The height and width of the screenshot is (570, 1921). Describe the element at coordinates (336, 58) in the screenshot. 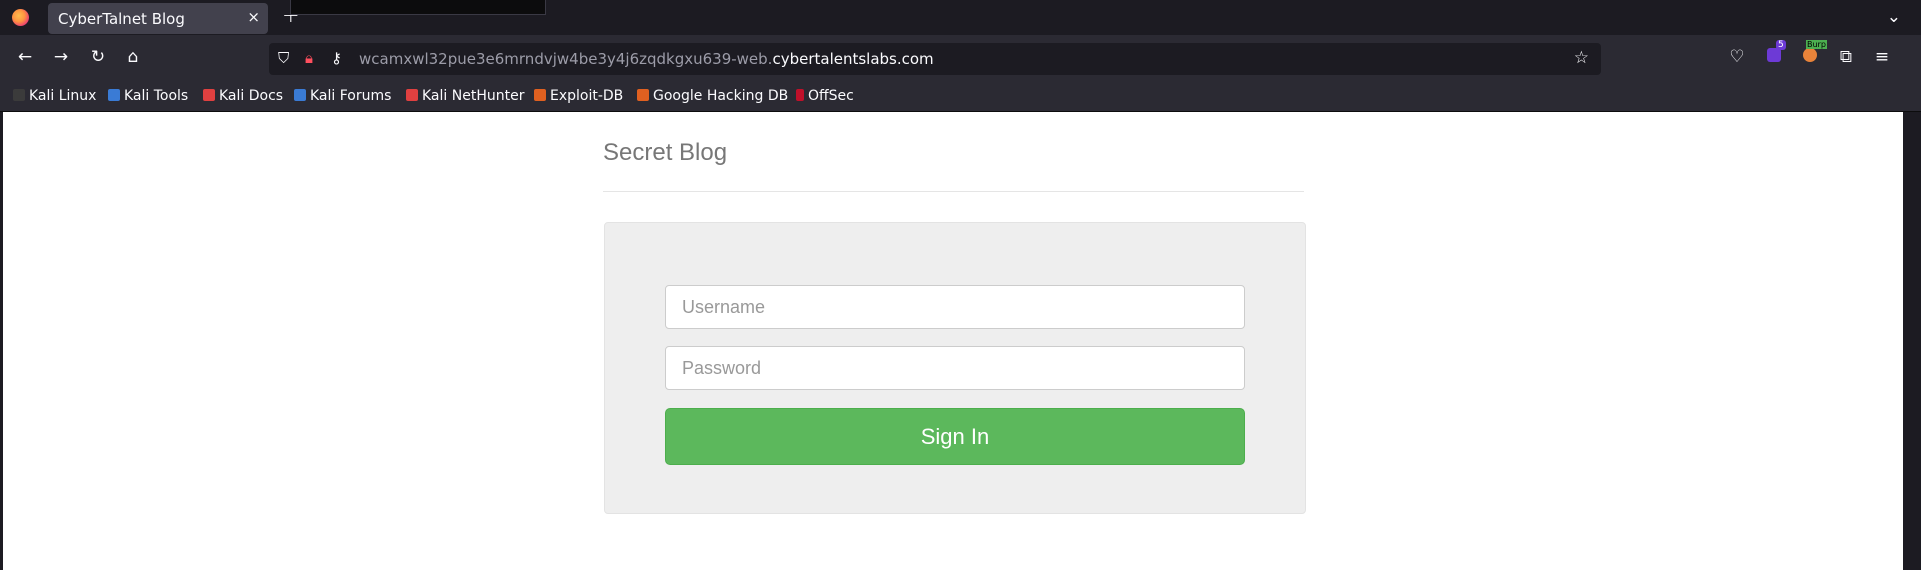

I see `key-icon: ⚷` at that location.